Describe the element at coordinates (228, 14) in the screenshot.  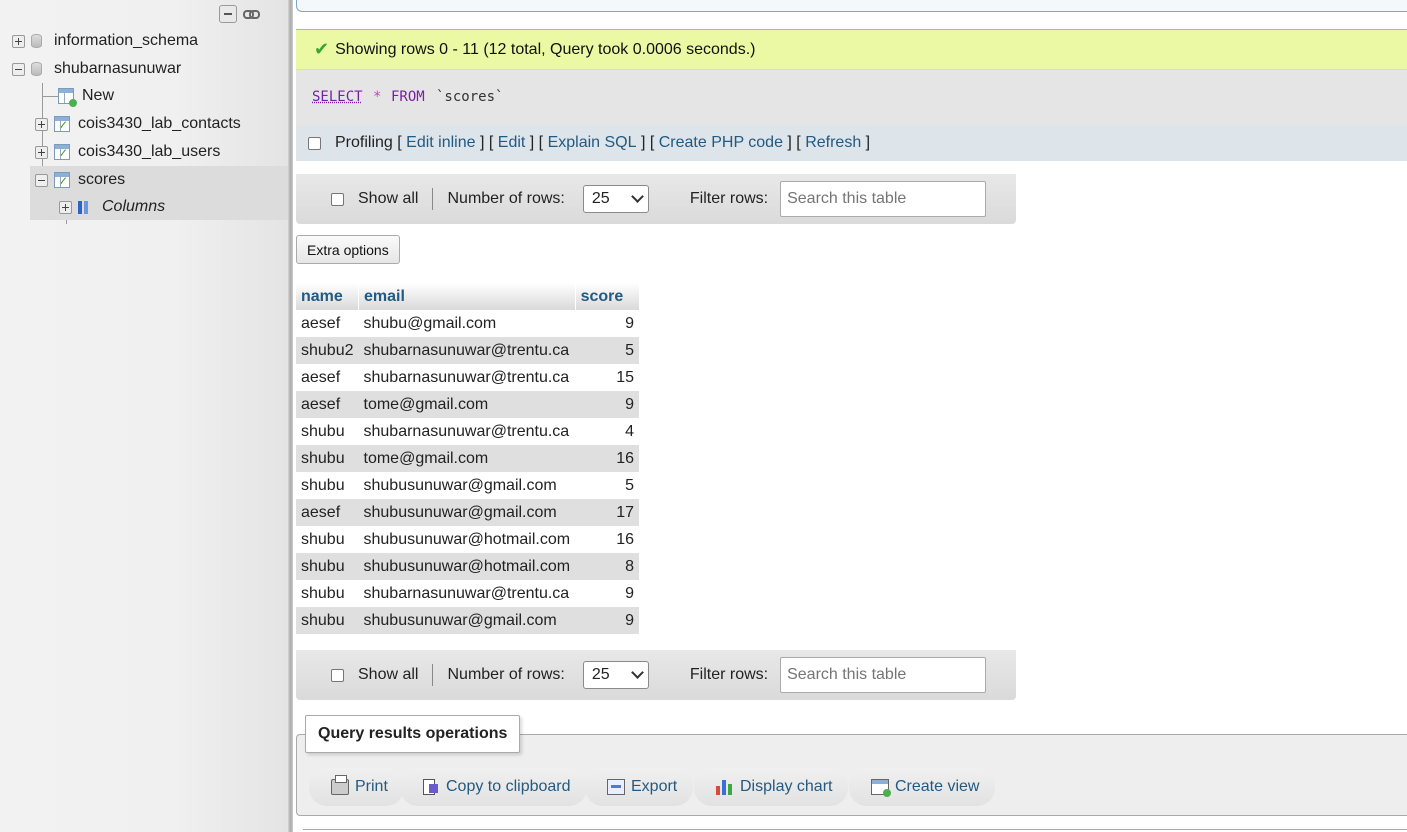
I see `collapse-all-icon` at that location.